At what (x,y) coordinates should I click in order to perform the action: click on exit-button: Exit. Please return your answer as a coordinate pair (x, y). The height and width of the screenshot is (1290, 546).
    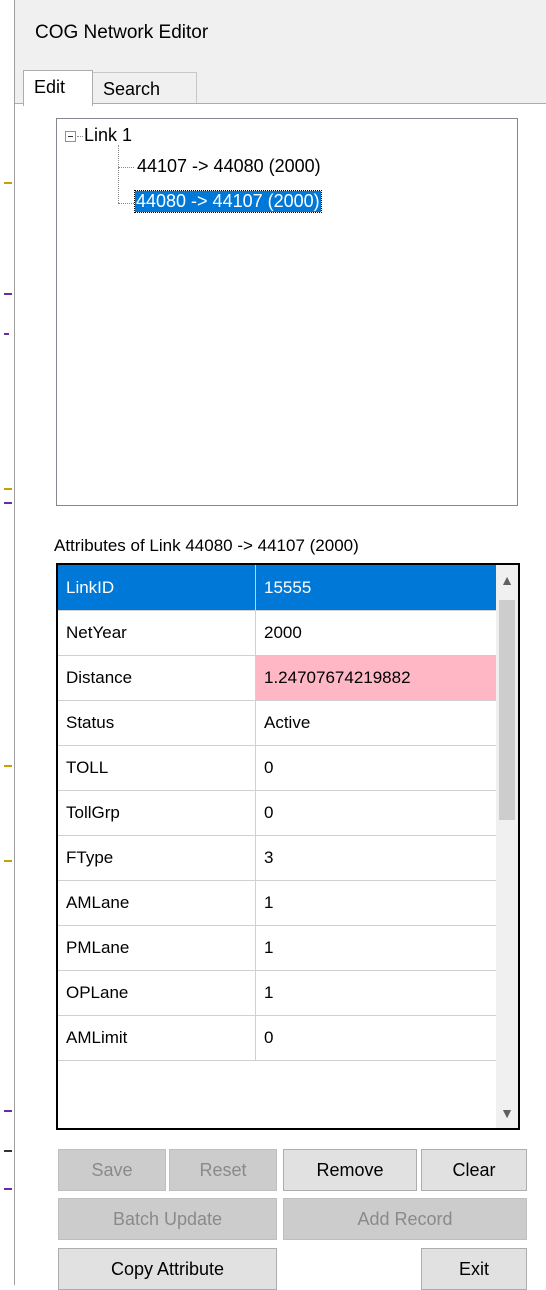
    Looking at the image, I should click on (474, 1269).